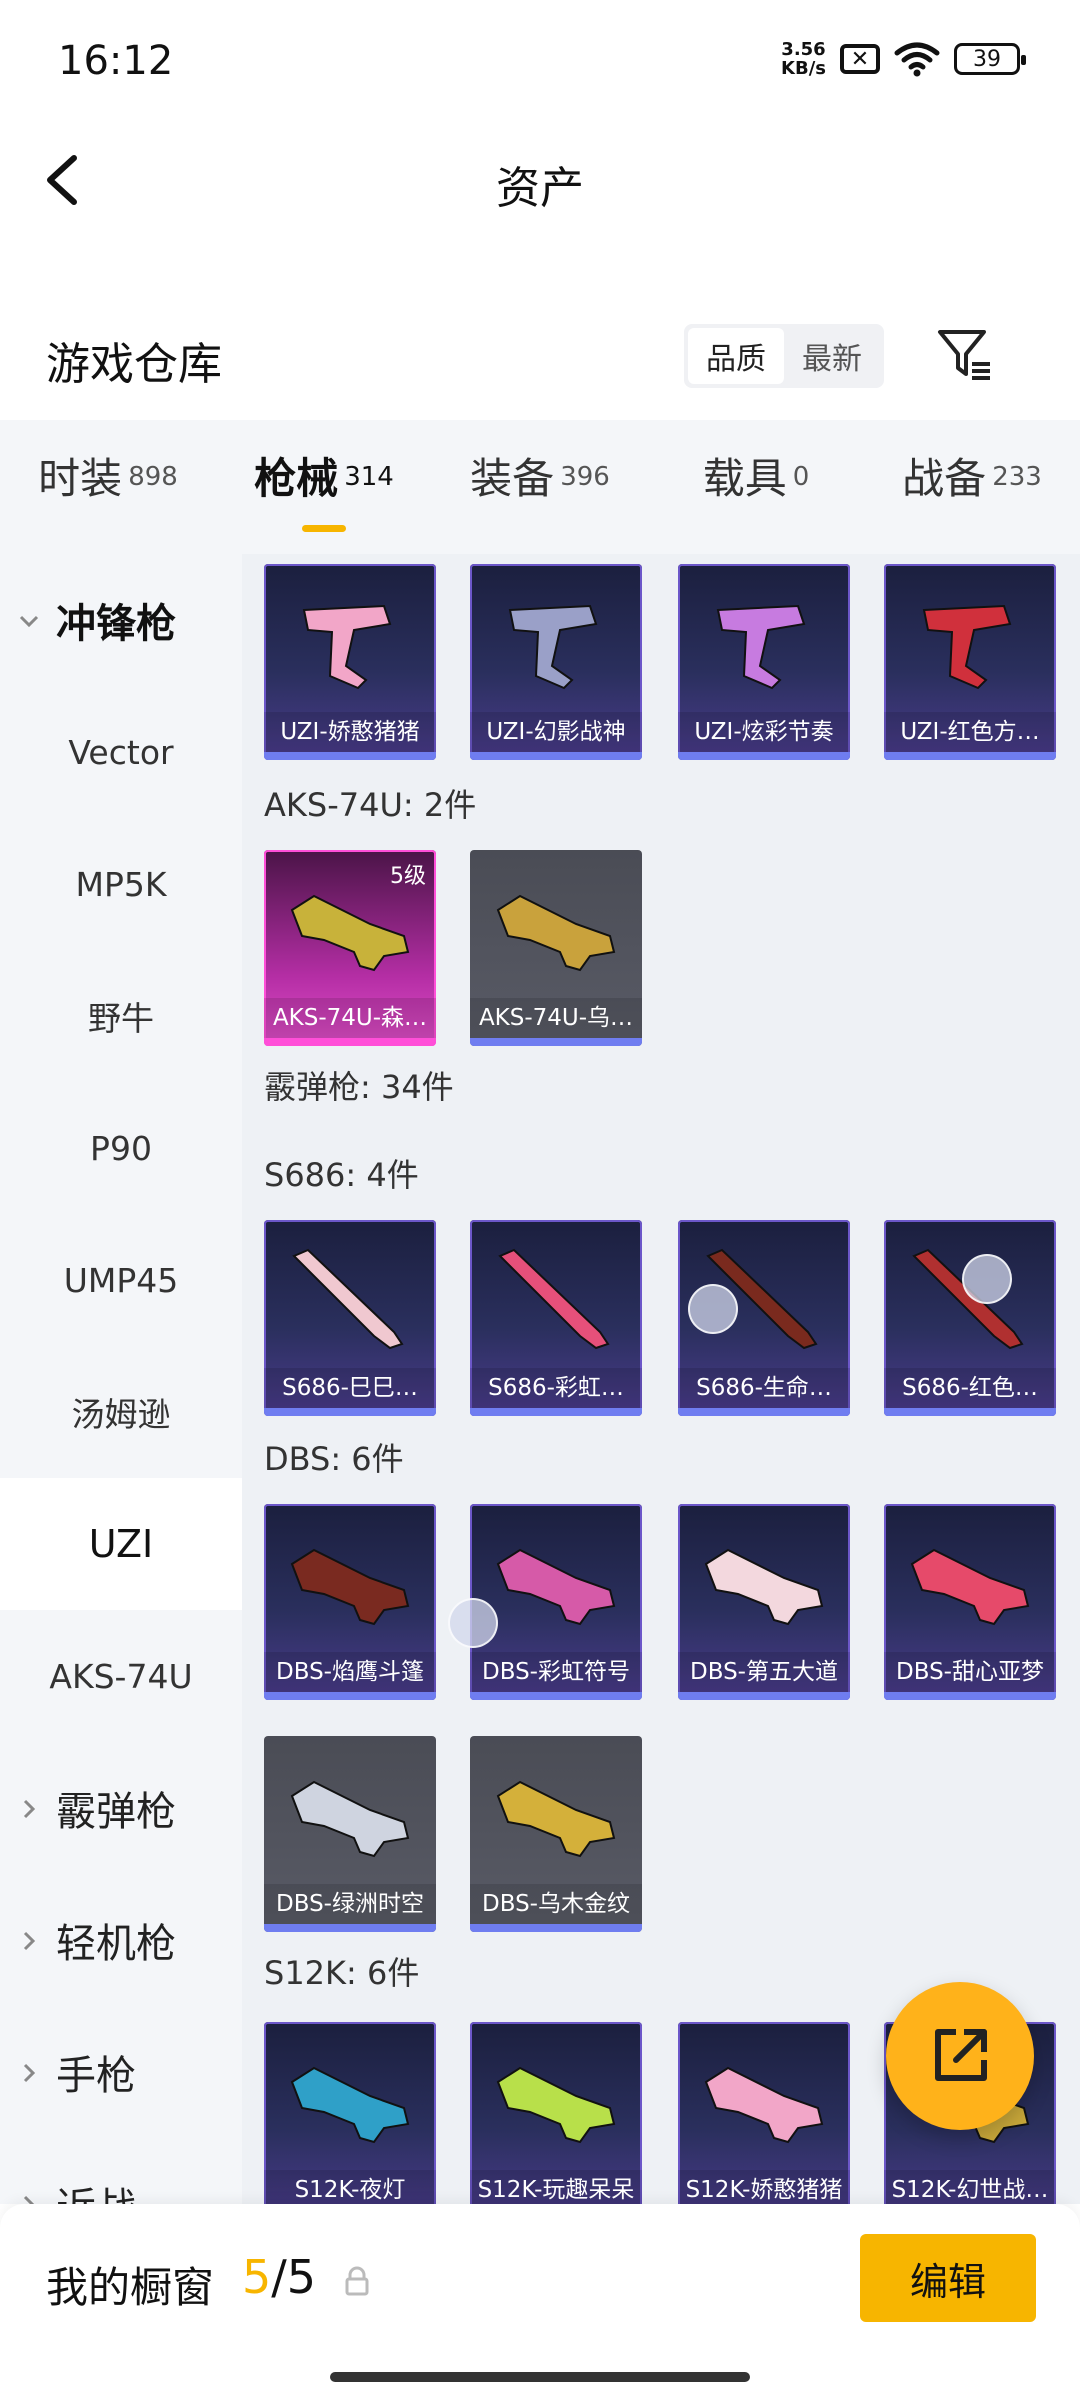 This screenshot has width=1080, height=2400. What do you see at coordinates (350, 662) in the screenshot?
I see `weapon-card: UZI-娇憨猪猪` at bounding box center [350, 662].